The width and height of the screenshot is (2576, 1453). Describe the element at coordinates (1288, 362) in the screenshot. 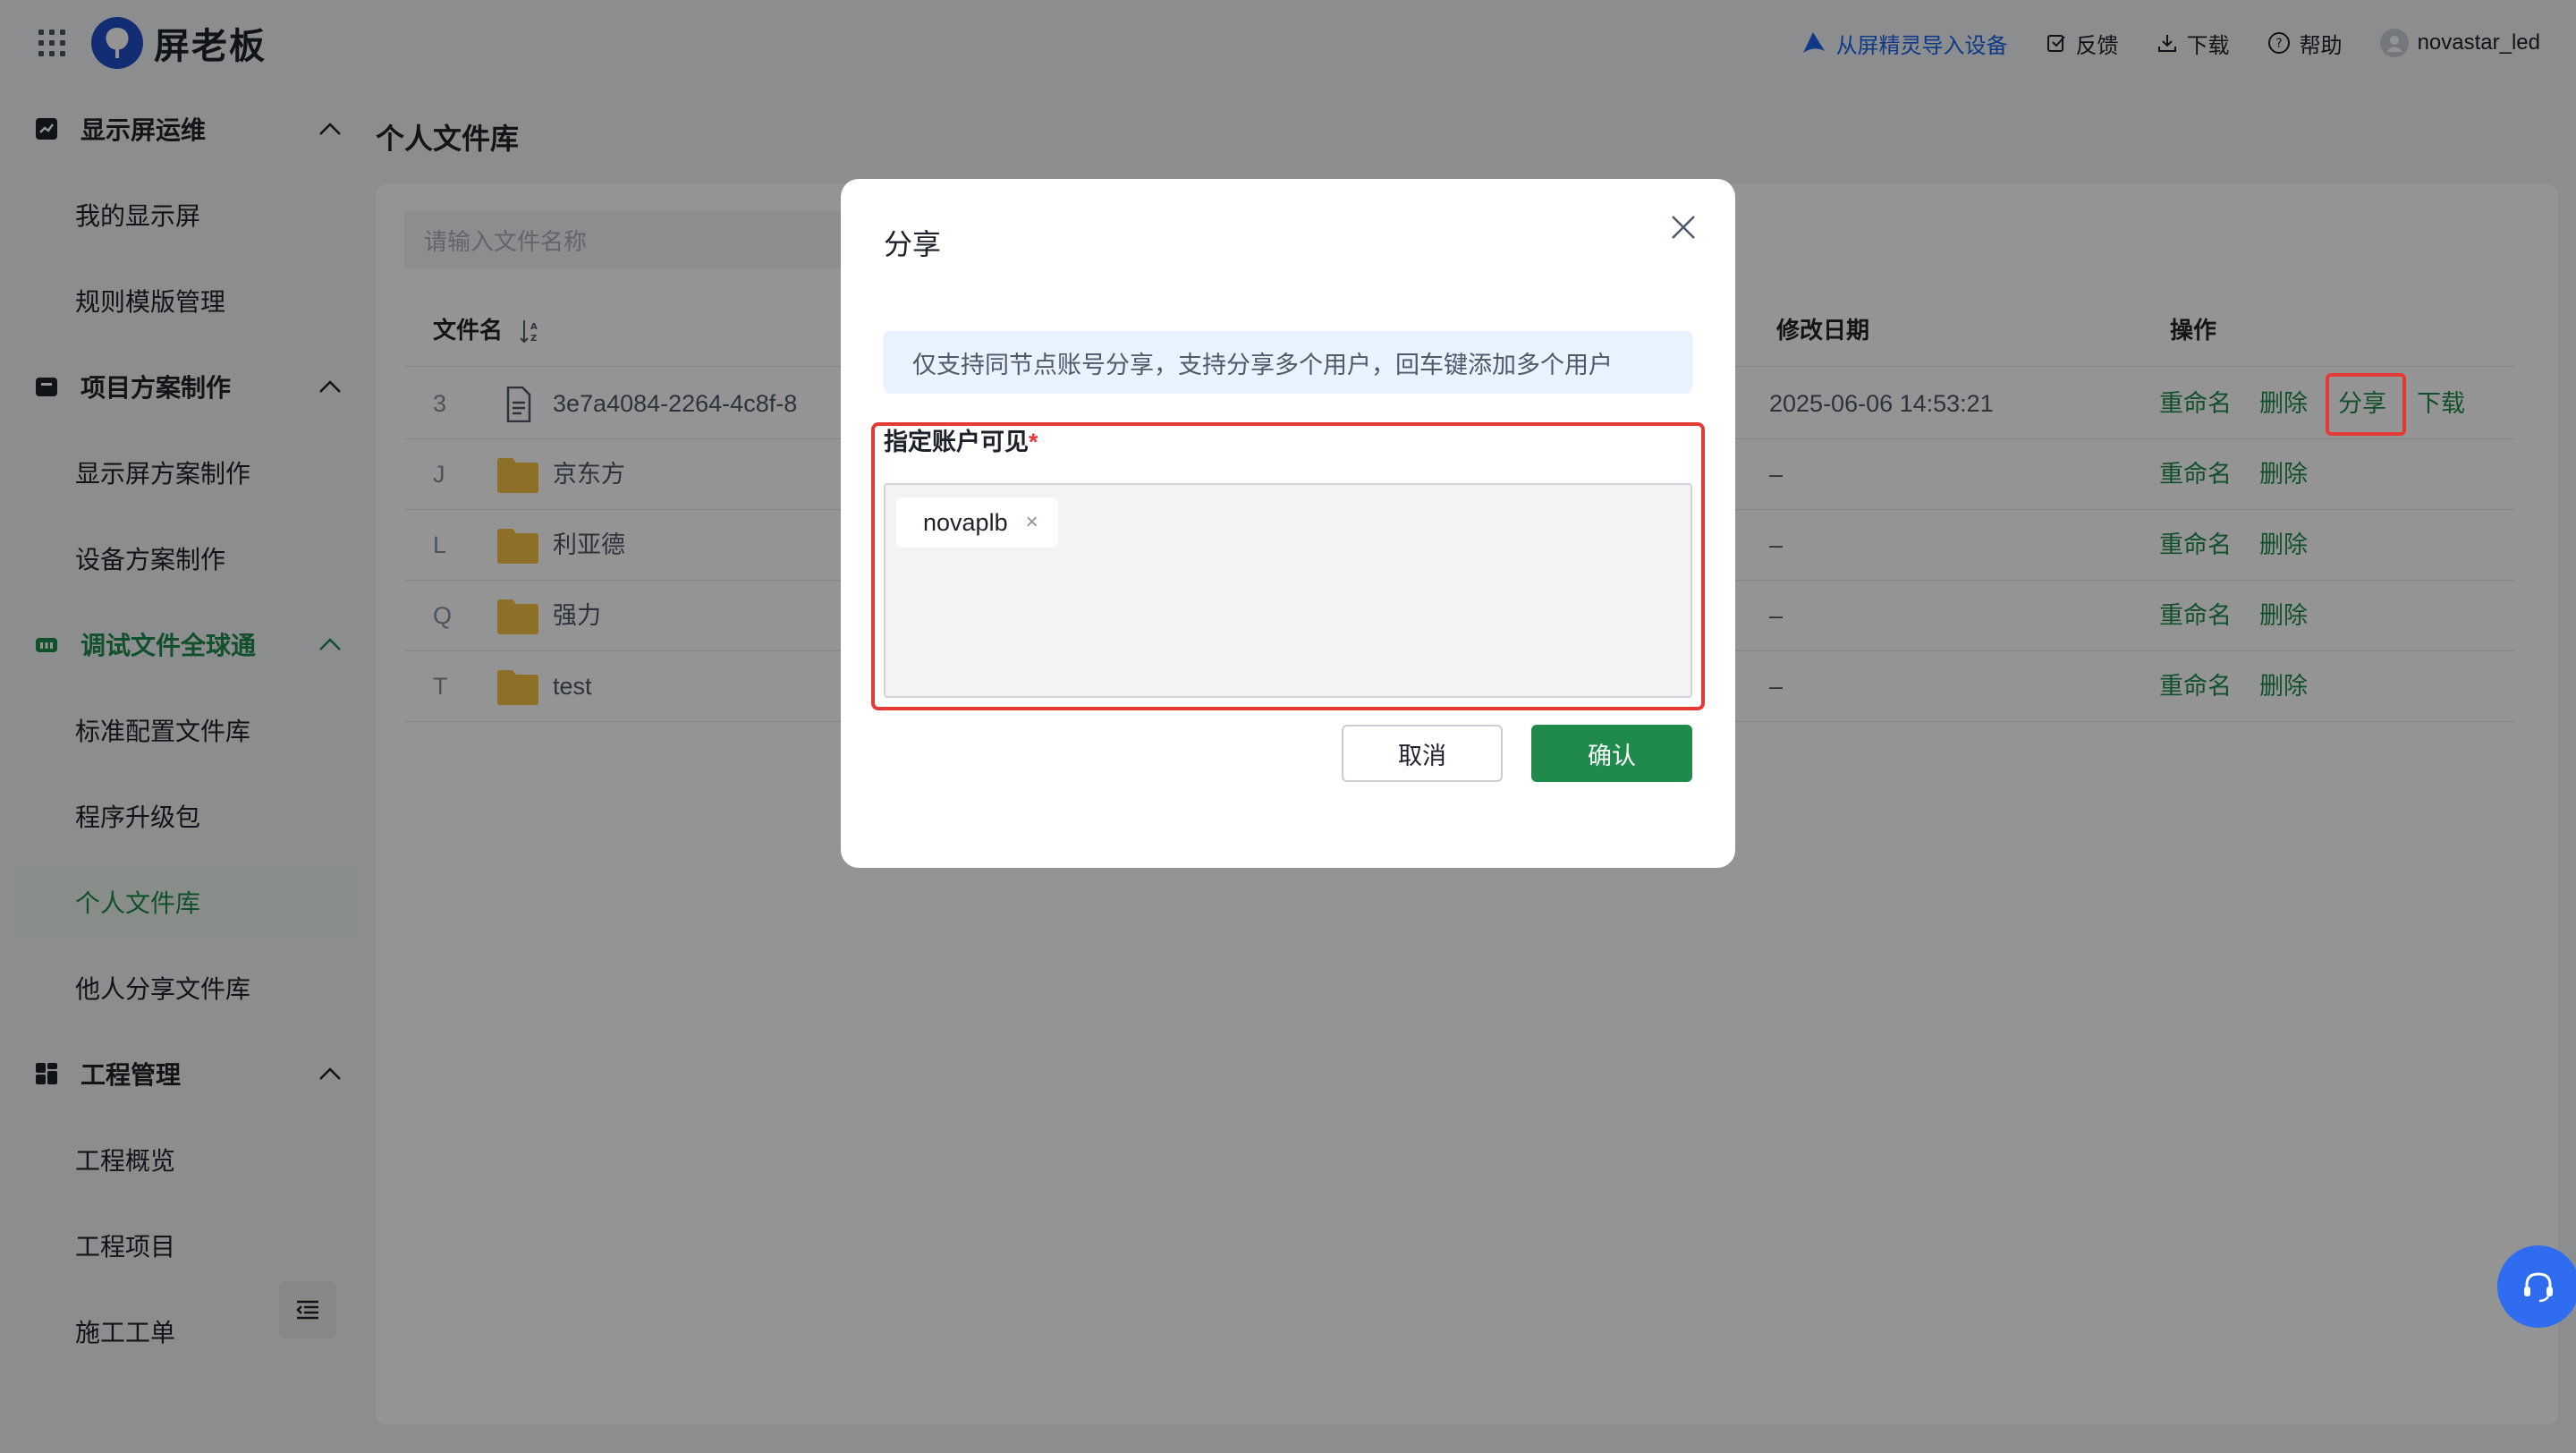

I see `info-alert: 仅支持同节点账号分享，支持分享多个用户，回车键添加多个用户` at that location.